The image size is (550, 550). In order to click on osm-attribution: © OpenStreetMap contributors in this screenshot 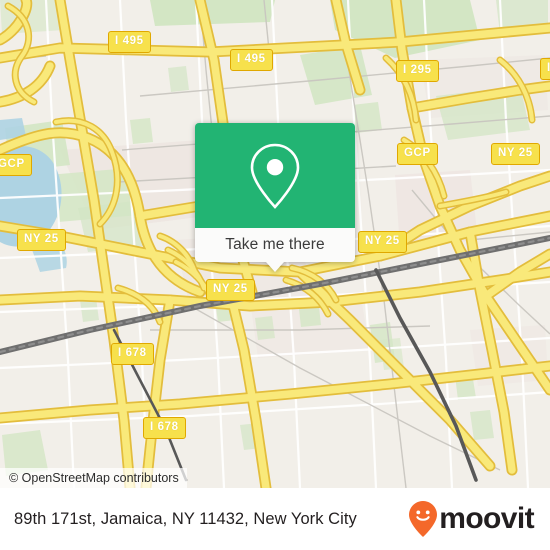, I will do `click(93, 478)`.